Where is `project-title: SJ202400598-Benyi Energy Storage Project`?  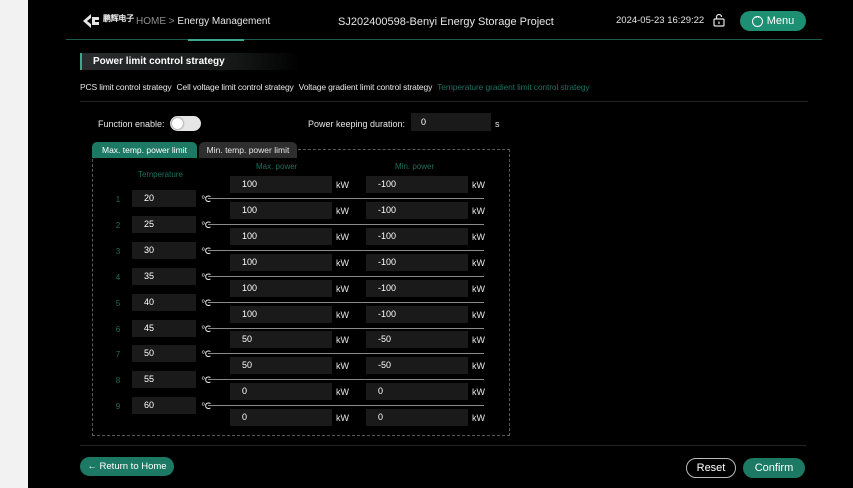 project-title: SJ202400598-Benyi Energy Storage Project is located at coordinates (446, 22).